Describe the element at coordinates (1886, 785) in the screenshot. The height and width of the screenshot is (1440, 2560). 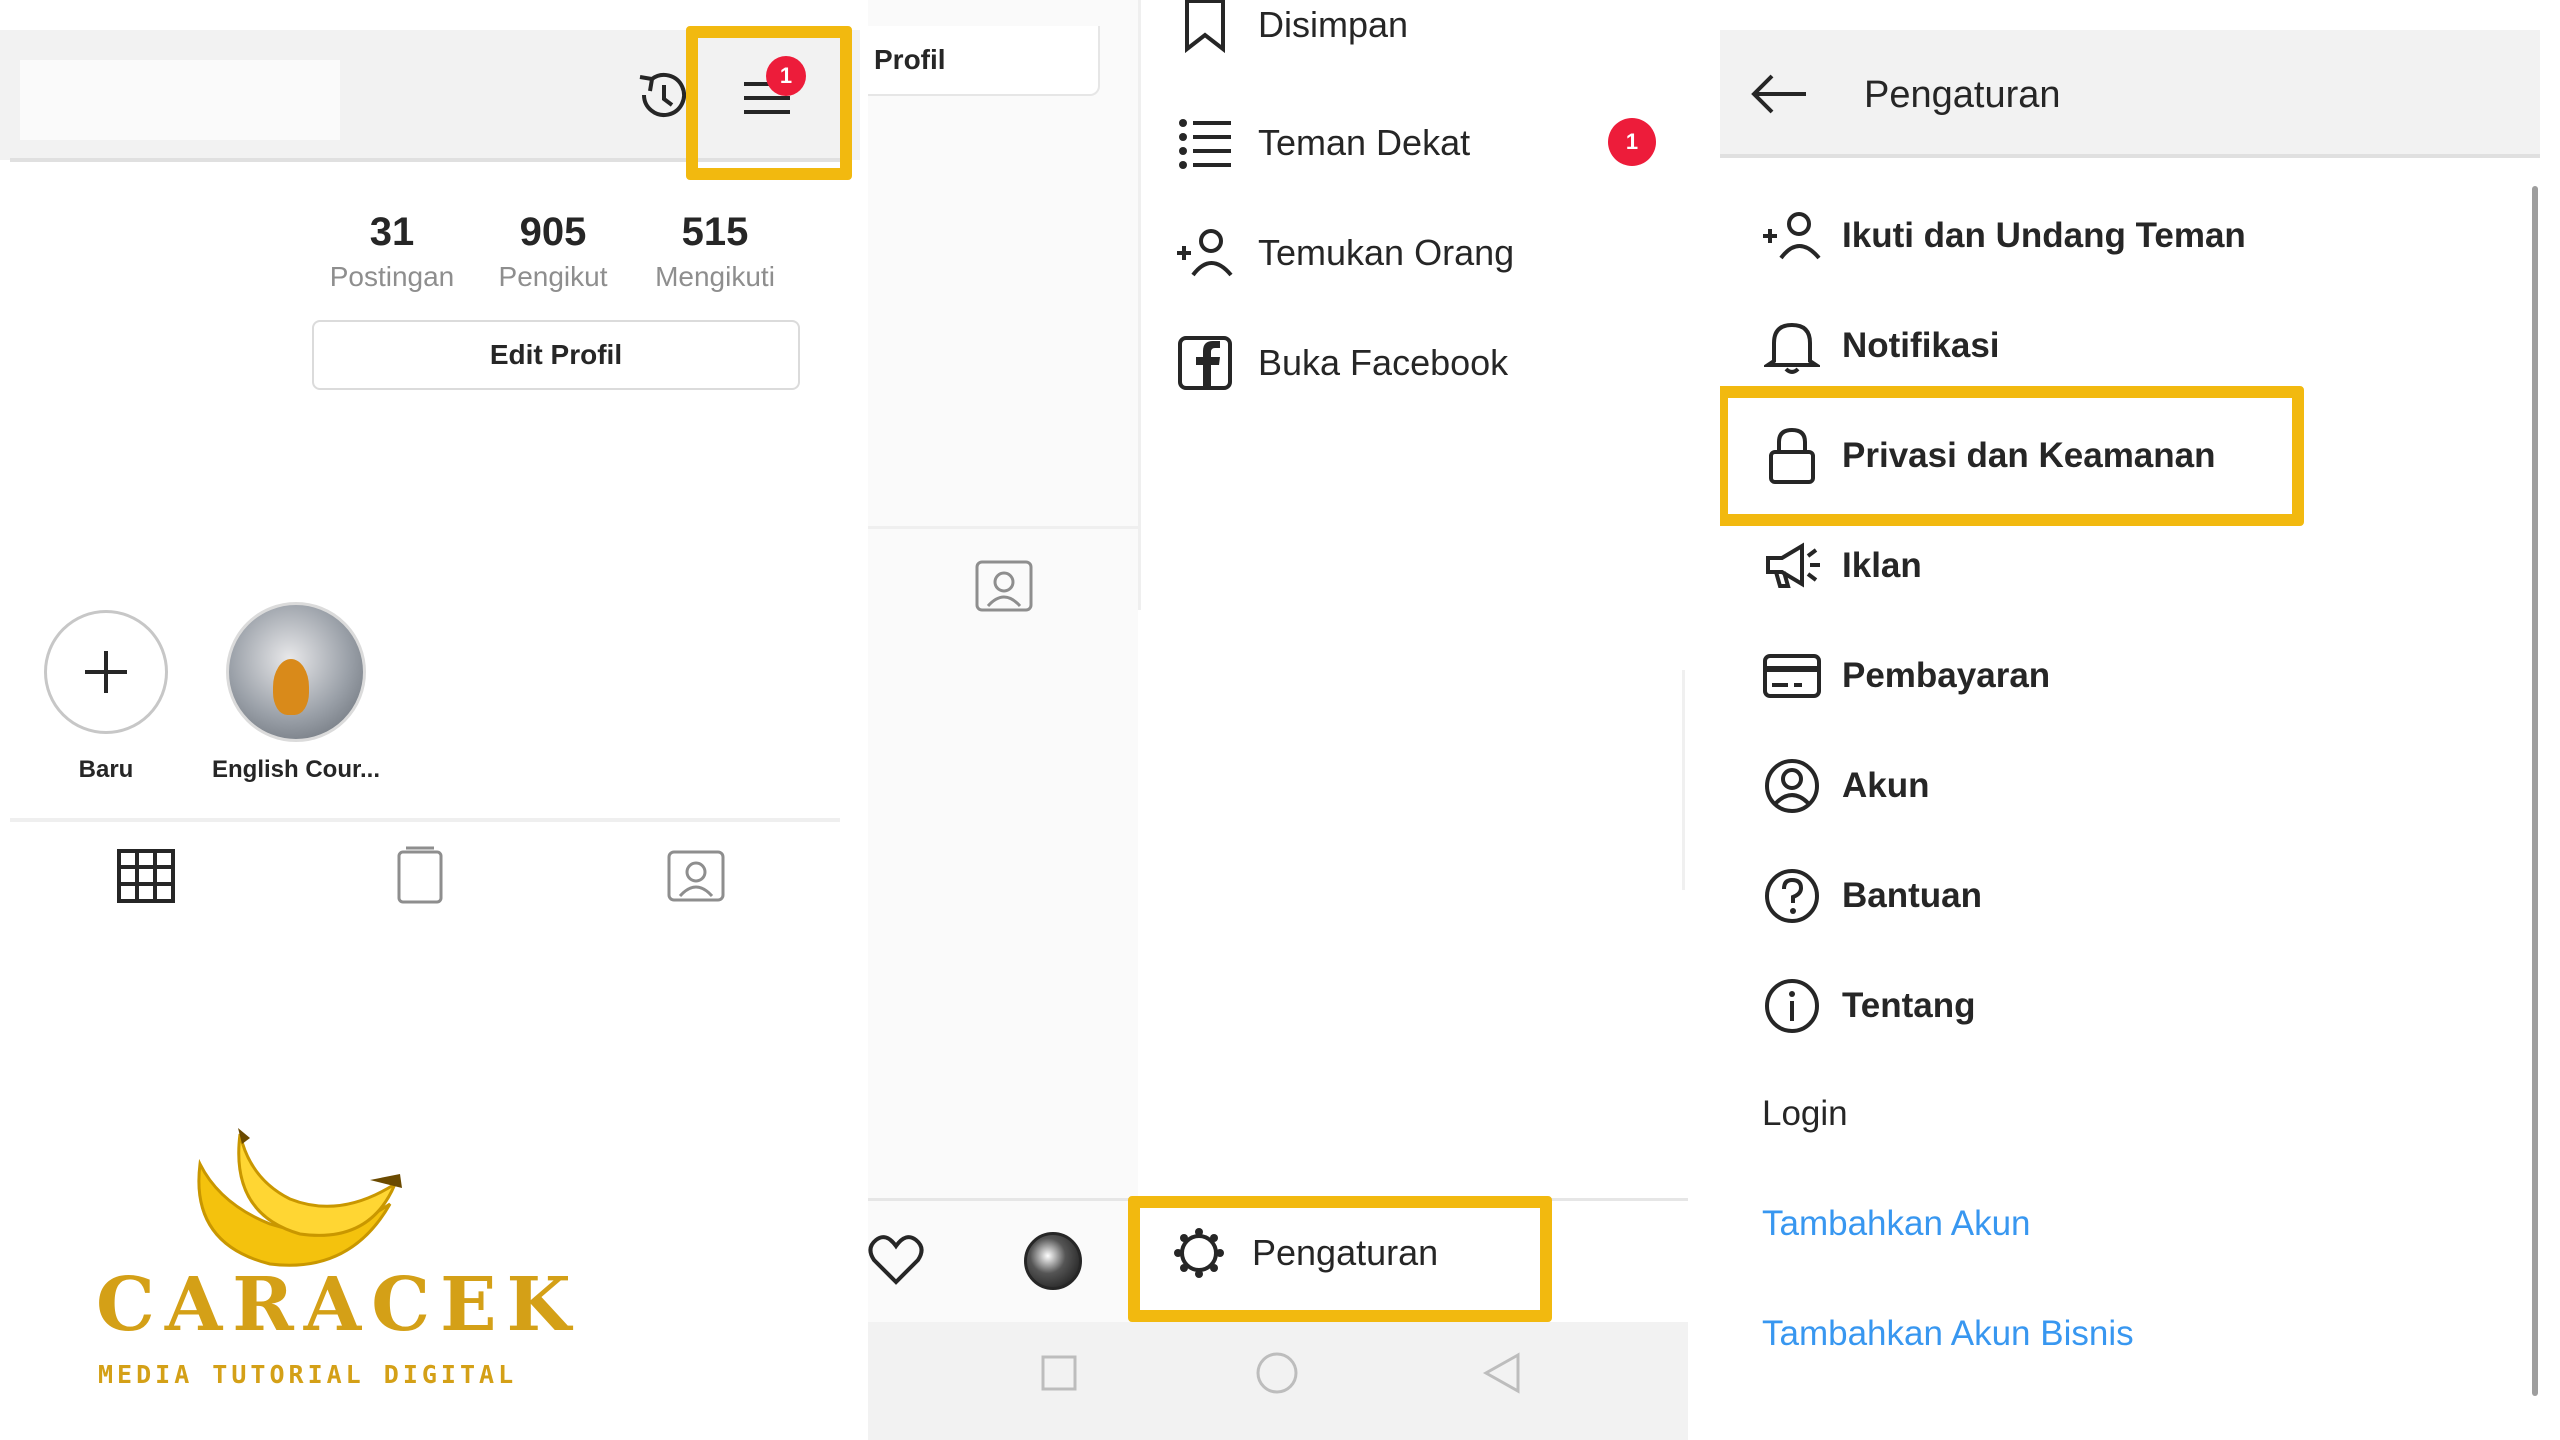
I see `settings-item-label: Akun` at that location.